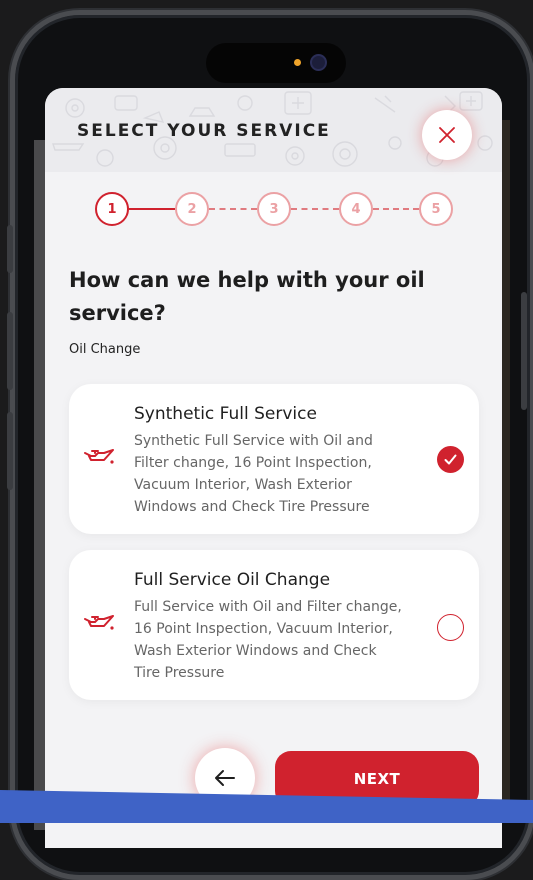  I want to click on side-button-volume-up, so click(10, 351).